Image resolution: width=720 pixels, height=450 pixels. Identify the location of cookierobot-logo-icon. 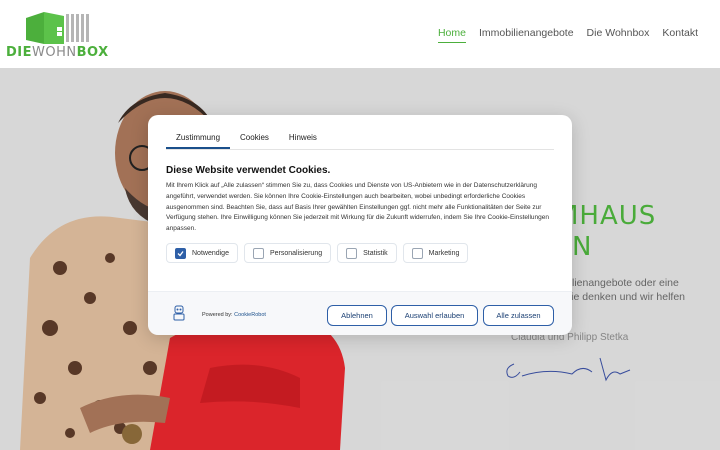
(179, 313).